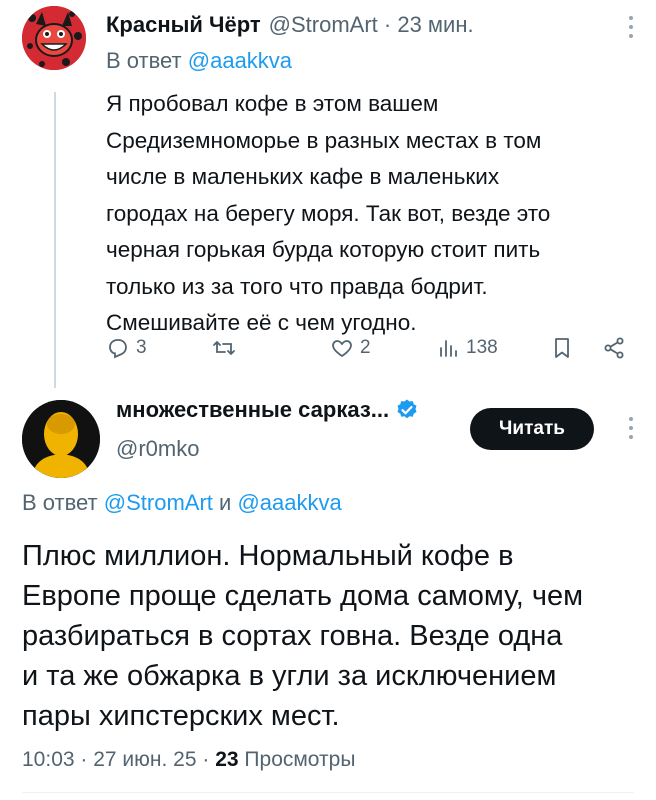 This screenshot has width=656, height=800. What do you see at coordinates (141, 347) in the screenshot?
I see `reply-count: 3` at bounding box center [141, 347].